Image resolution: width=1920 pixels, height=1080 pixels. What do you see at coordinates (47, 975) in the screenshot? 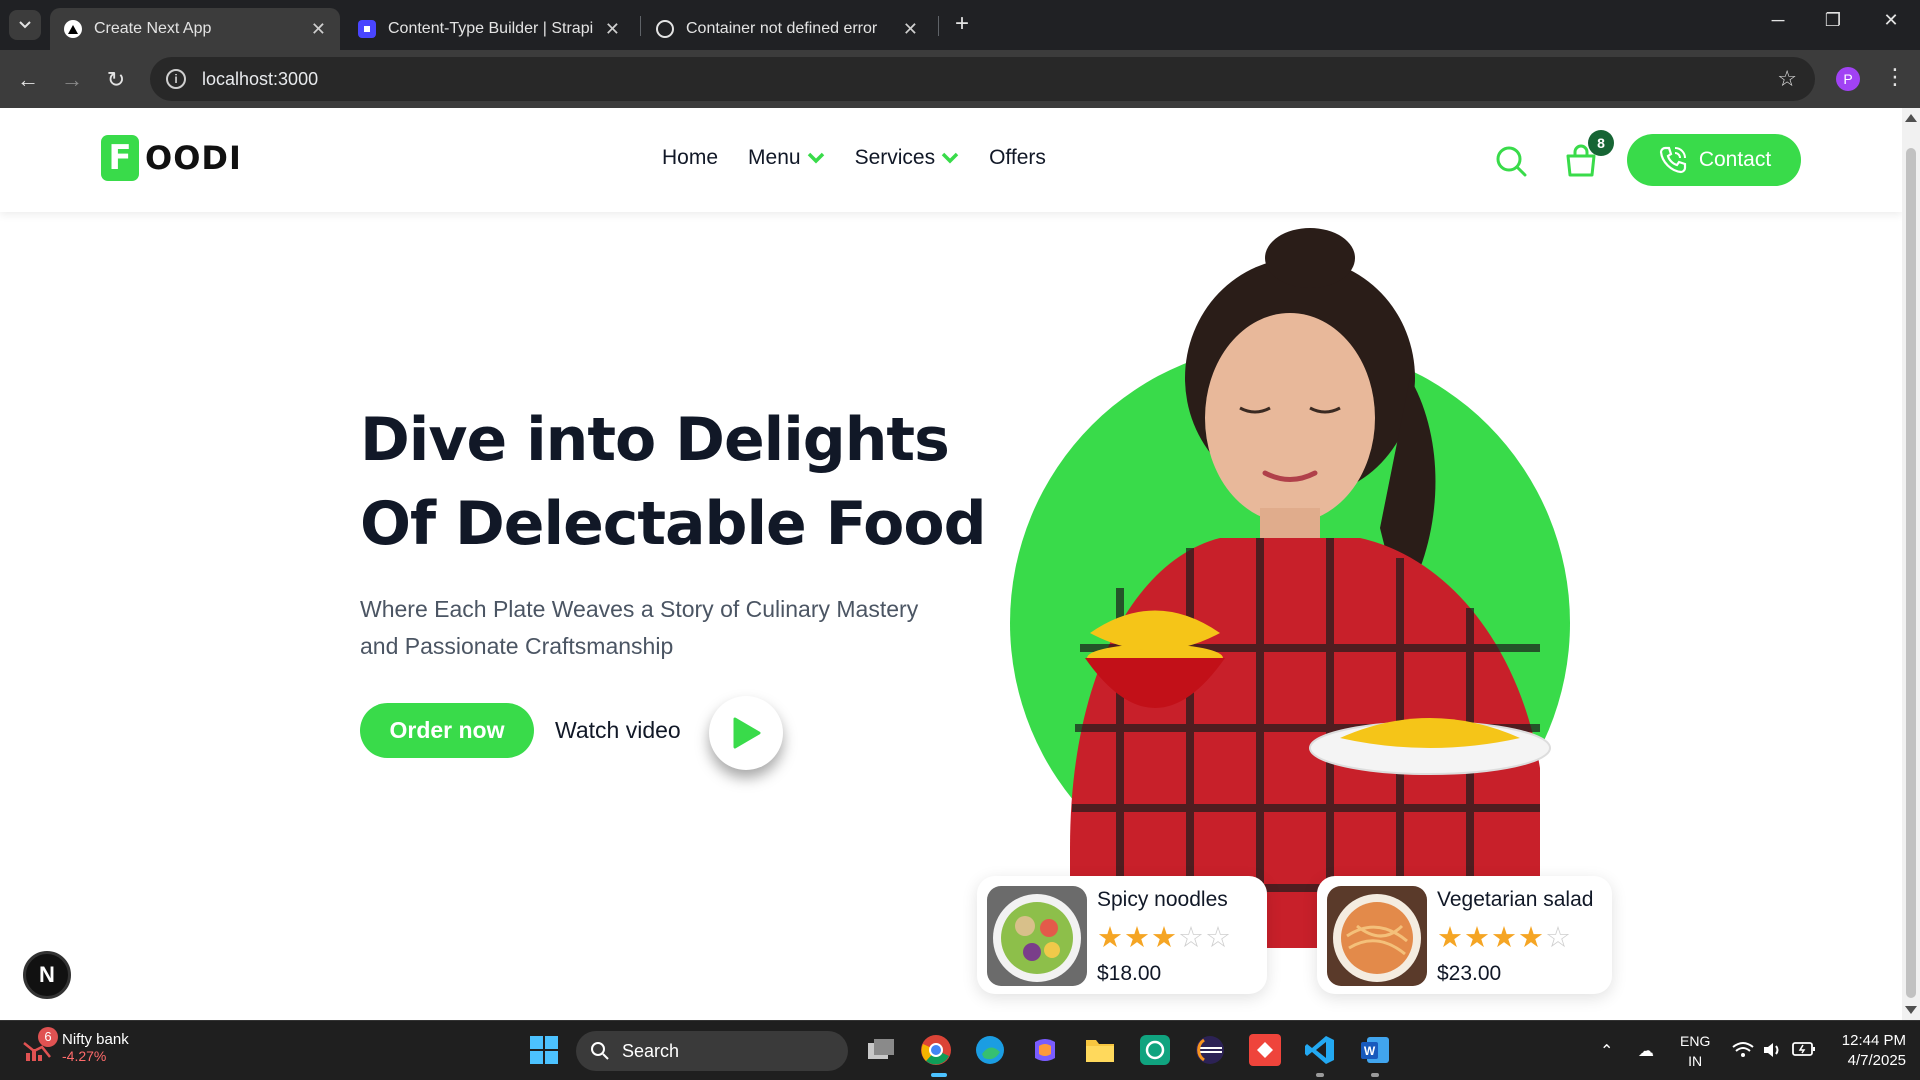
I see `nextjs-dev-indicator: N` at bounding box center [47, 975].